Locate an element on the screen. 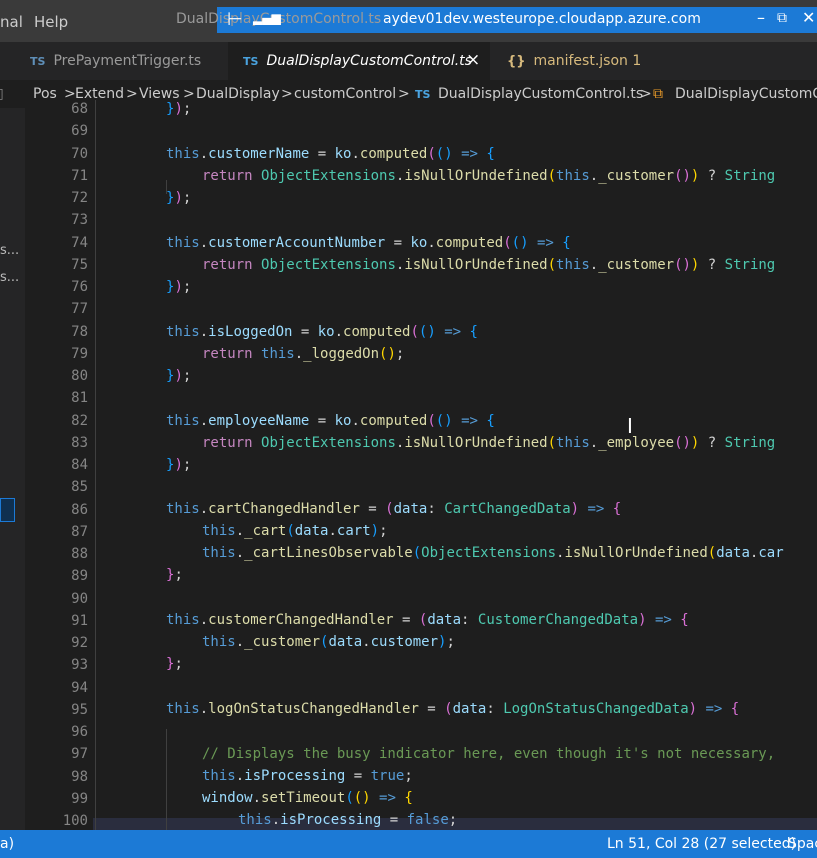 Image resolution: width=817 pixels, height=858 pixels. sidebar-selection is located at coordinates (7, 510).